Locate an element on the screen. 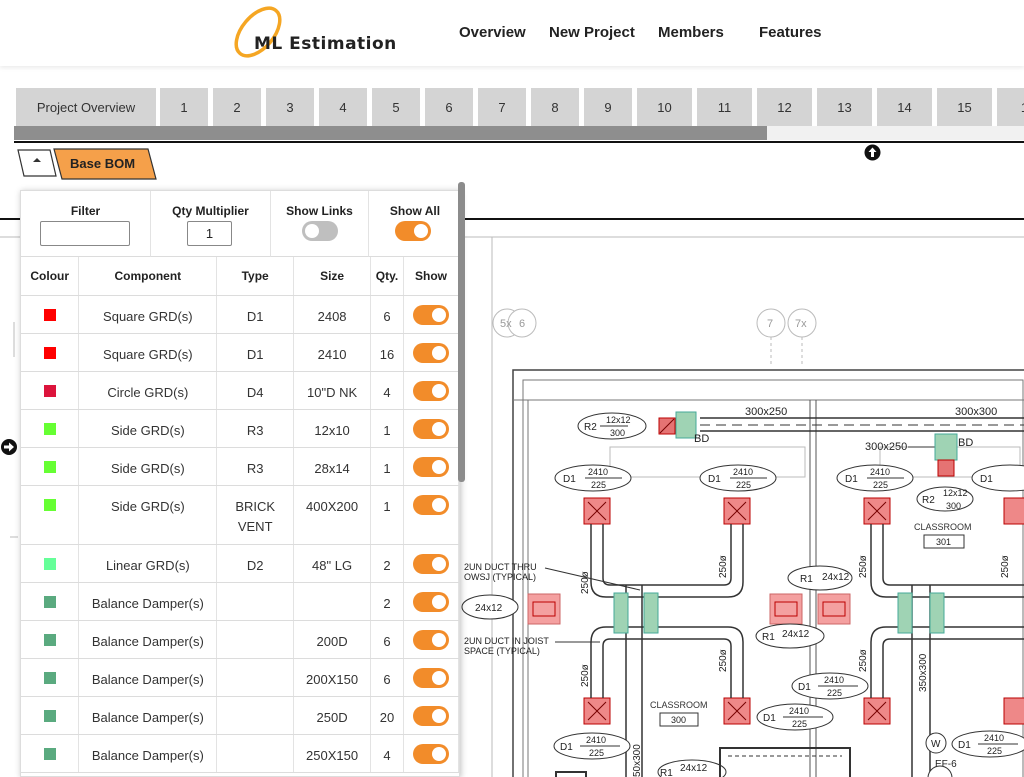  svg-text: 2410 is located at coordinates (799, 711).